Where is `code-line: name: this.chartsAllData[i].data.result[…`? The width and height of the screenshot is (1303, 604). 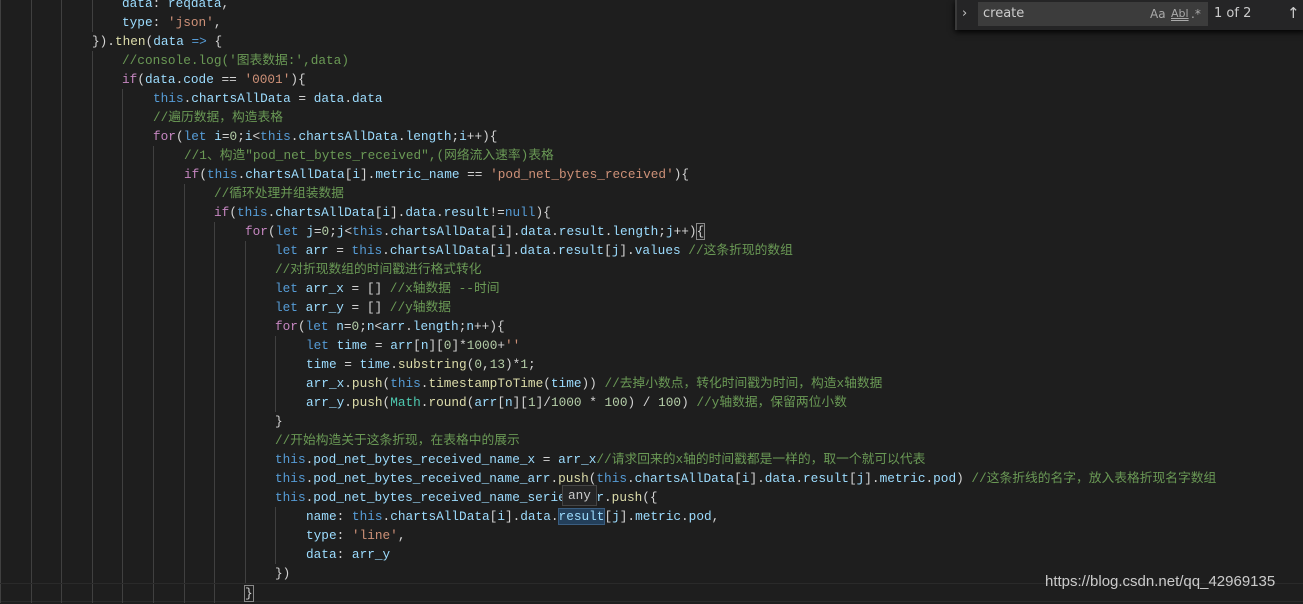 code-line: name: this.chartsAllData[i].data.result[… is located at coordinates (651, 516).